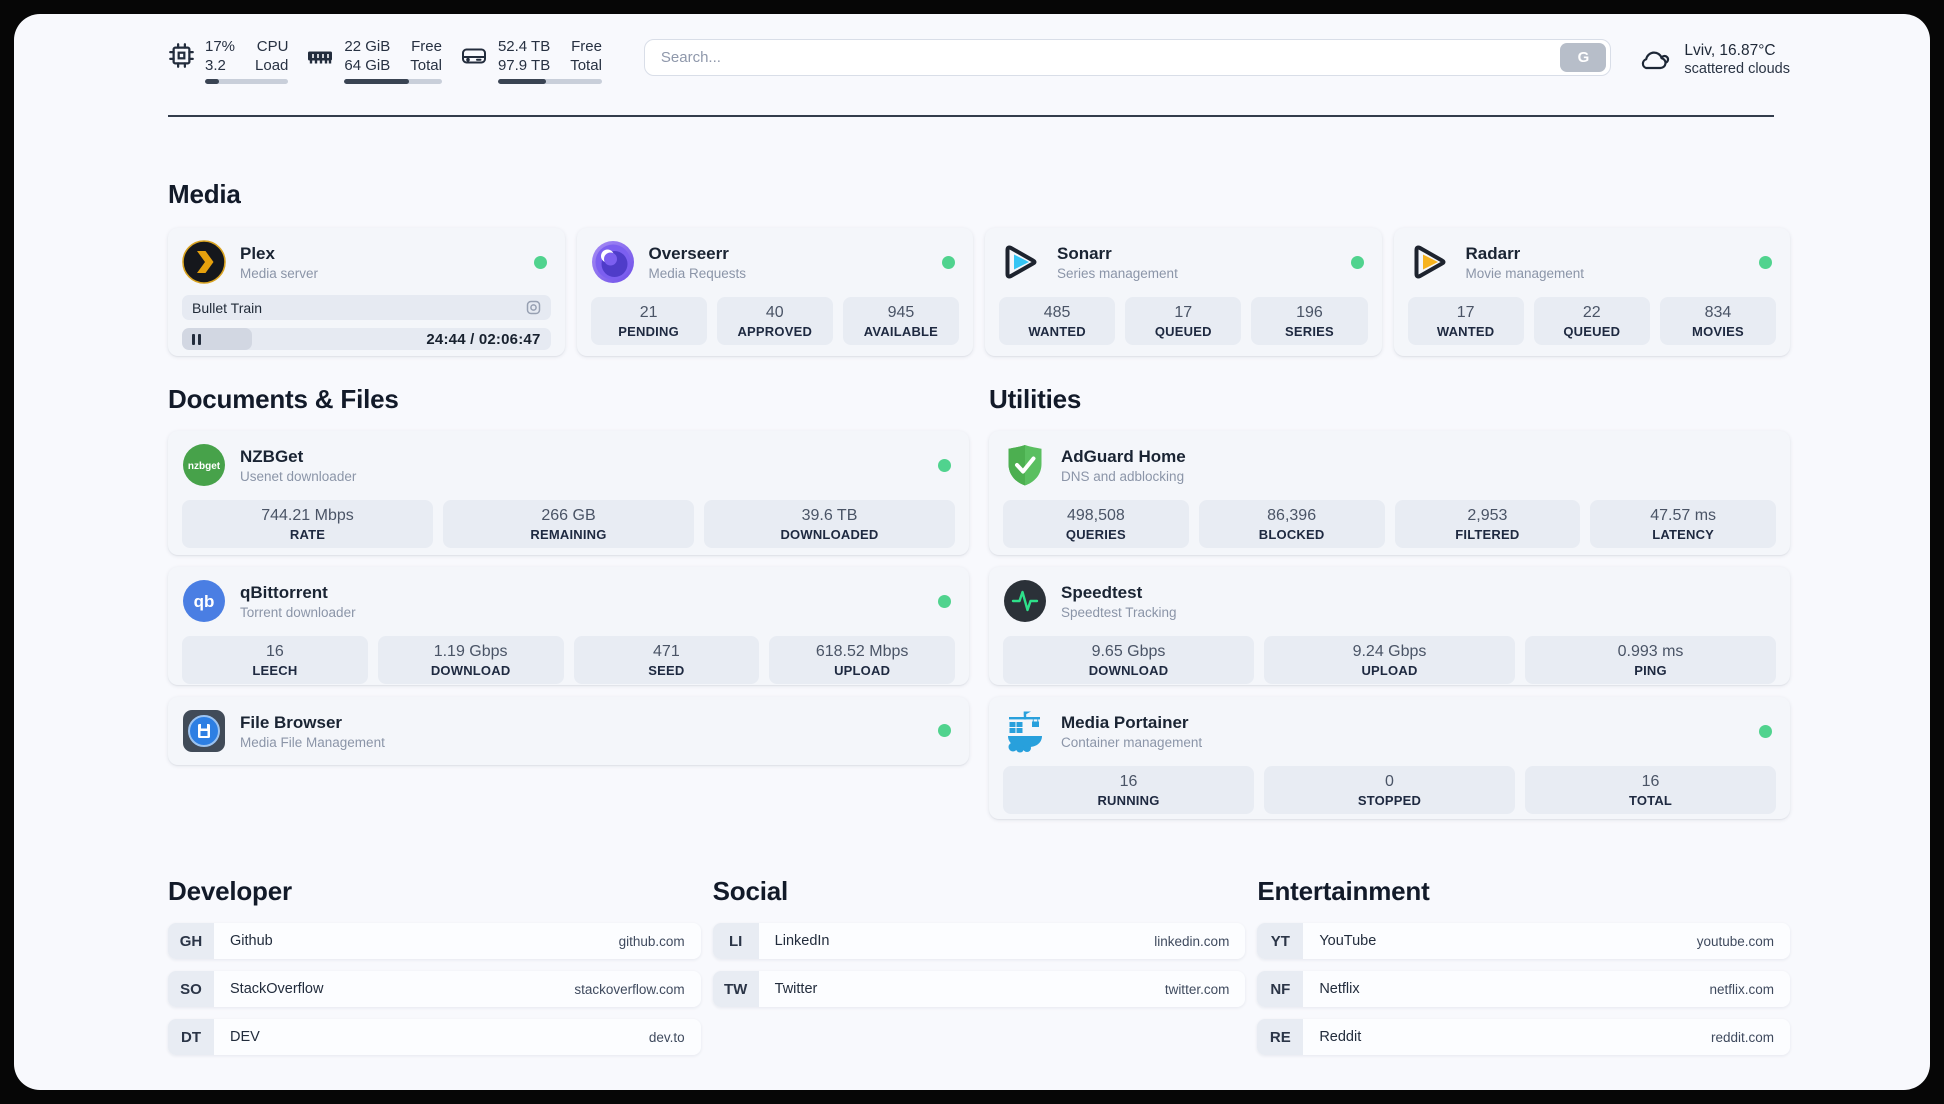 The width and height of the screenshot is (1944, 1104). What do you see at coordinates (1123, 476) in the screenshot?
I see `app-description: DNS and adblocking` at bounding box center [1123, 476].